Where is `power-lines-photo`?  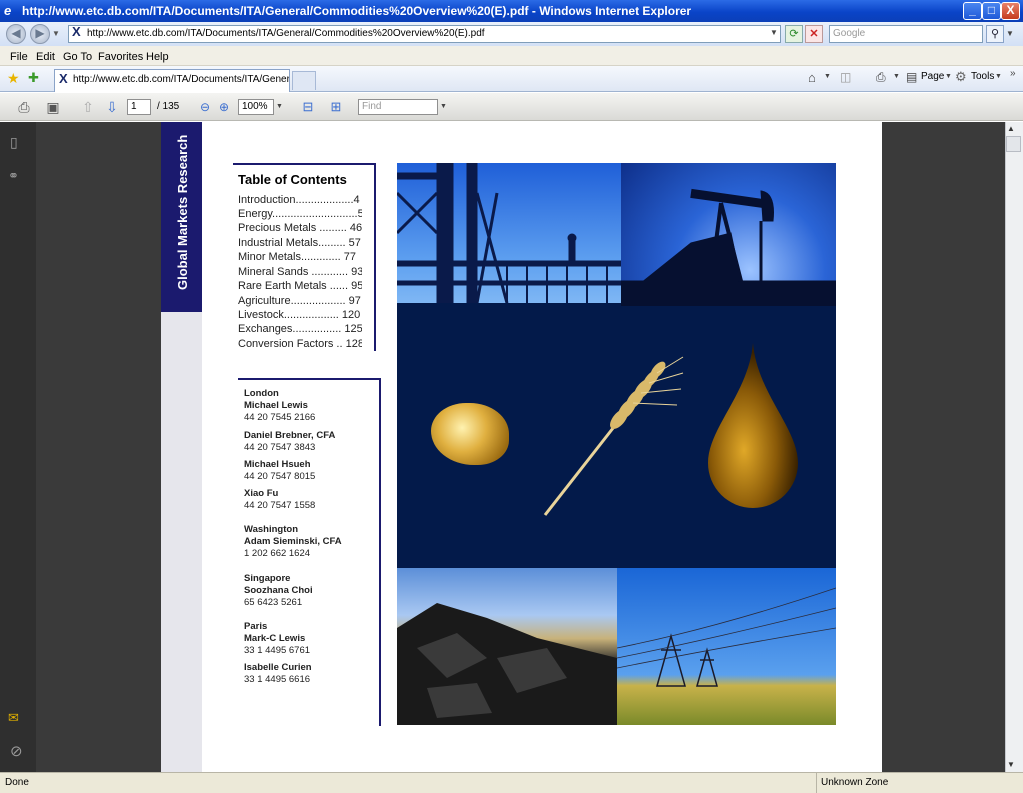 power-lines-photo is located at coordinates (726, 646).